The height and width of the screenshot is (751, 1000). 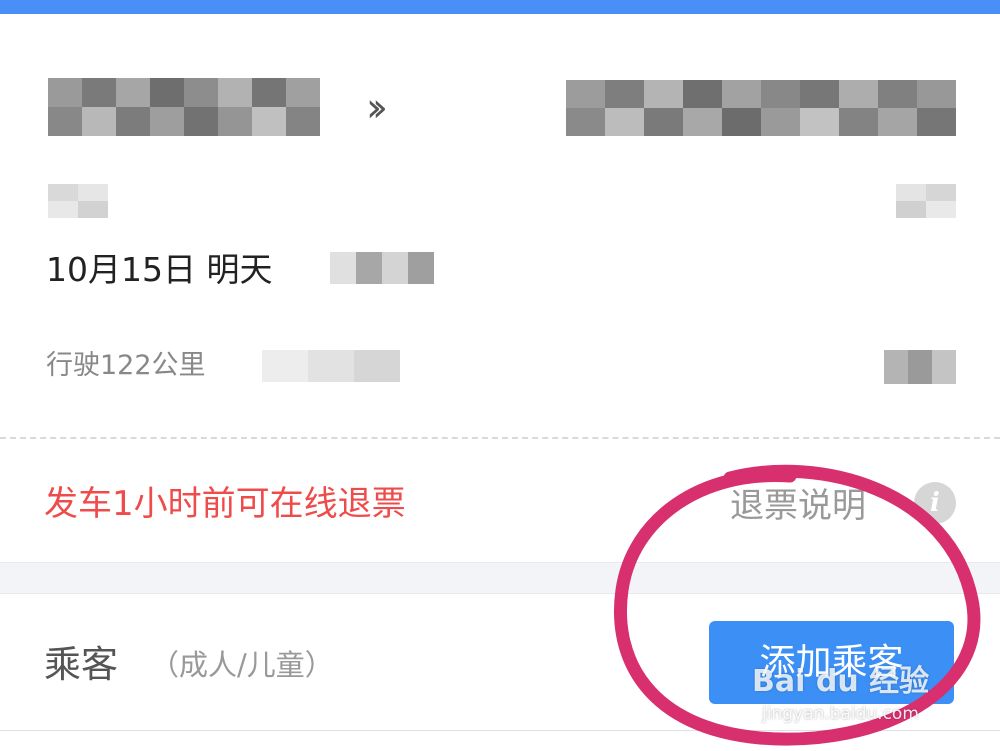 What do you see at coordinates (798, 506) in the screenshot?
I see `refund-instructions-link: 退票说明` at bounding box center [798, 506].